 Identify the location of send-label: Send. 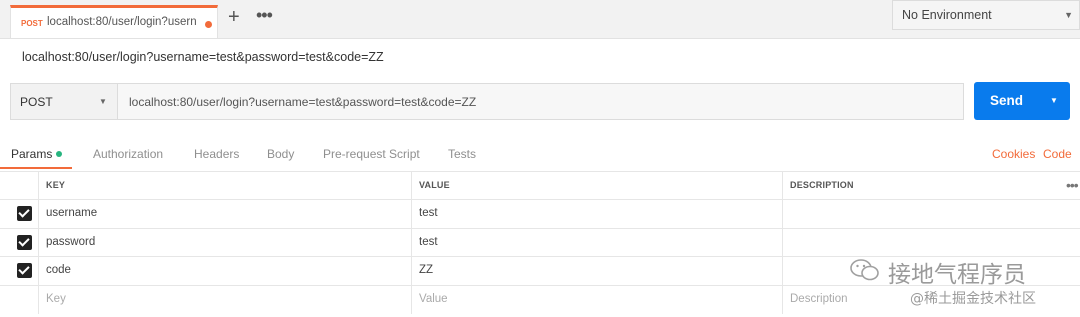
(1007, 100).